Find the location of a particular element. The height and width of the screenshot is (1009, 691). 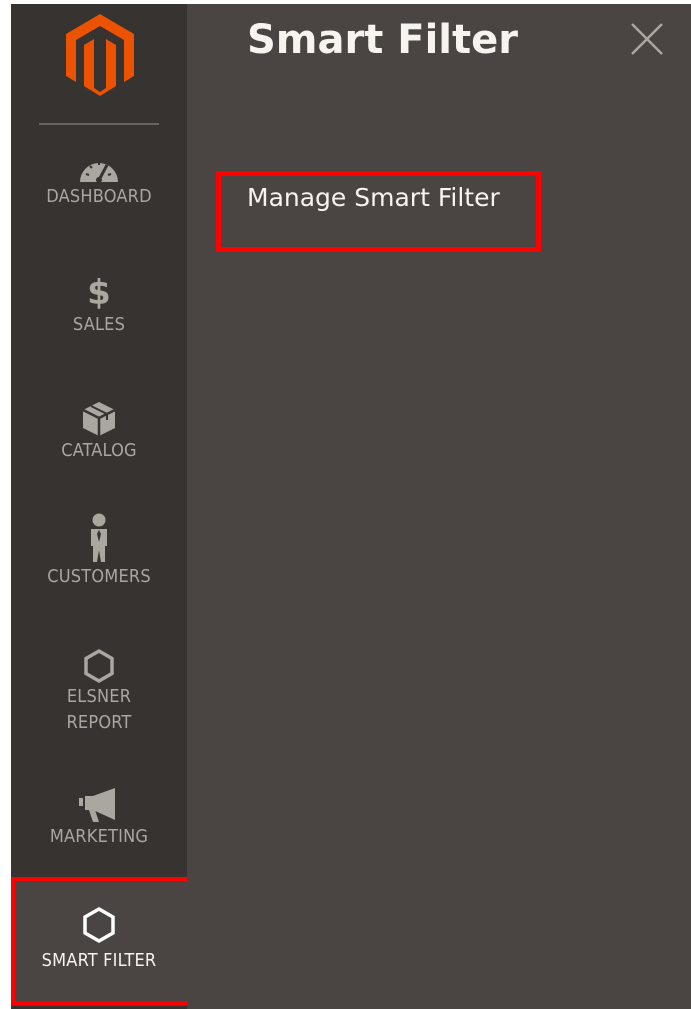

panel-title: Smart Filter is located at coordinates (382, 40).